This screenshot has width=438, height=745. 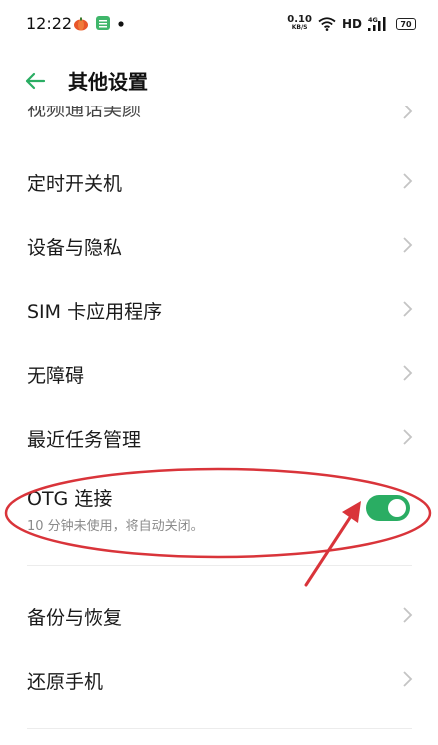 What do you see at coordinates (327, 24) in the screenshot?
I see `wifi-icon` at bounding box center [327, 24].